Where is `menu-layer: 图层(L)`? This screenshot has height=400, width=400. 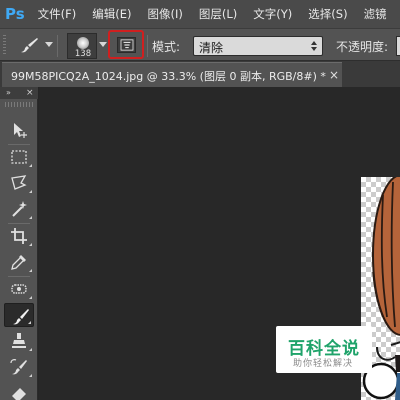
menu-layer: 图层(L) is located at coordinates (218, 14).